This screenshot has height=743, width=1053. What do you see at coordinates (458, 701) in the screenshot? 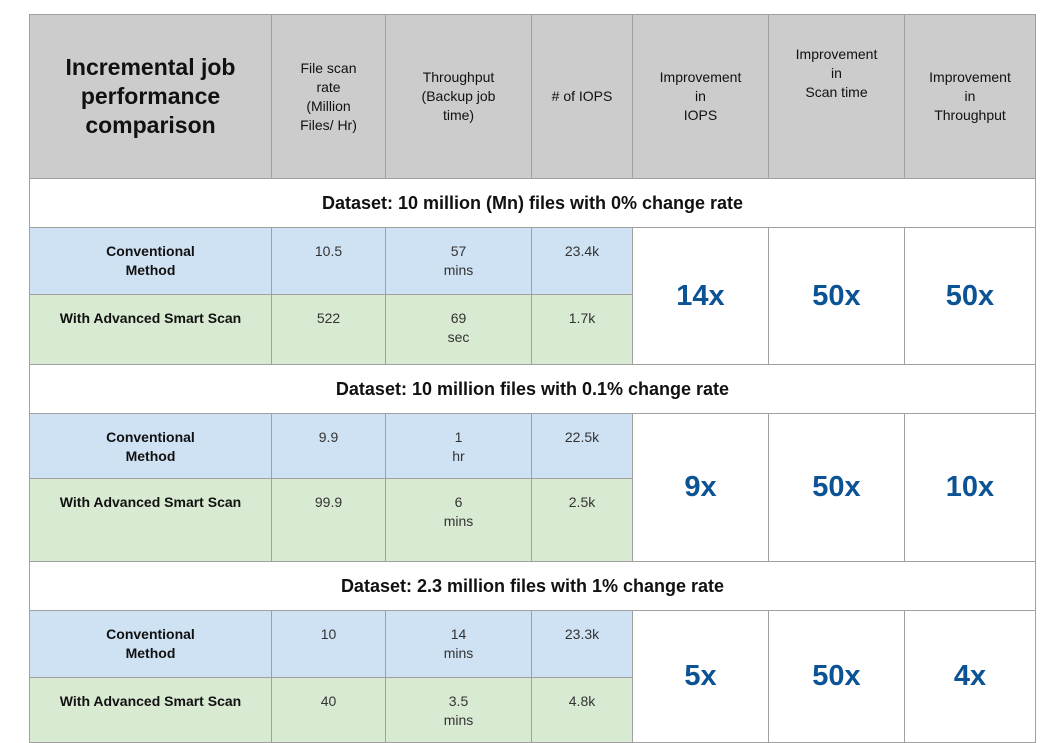
I see `throughput-value: 3.5` at bounding box center [458, 701].